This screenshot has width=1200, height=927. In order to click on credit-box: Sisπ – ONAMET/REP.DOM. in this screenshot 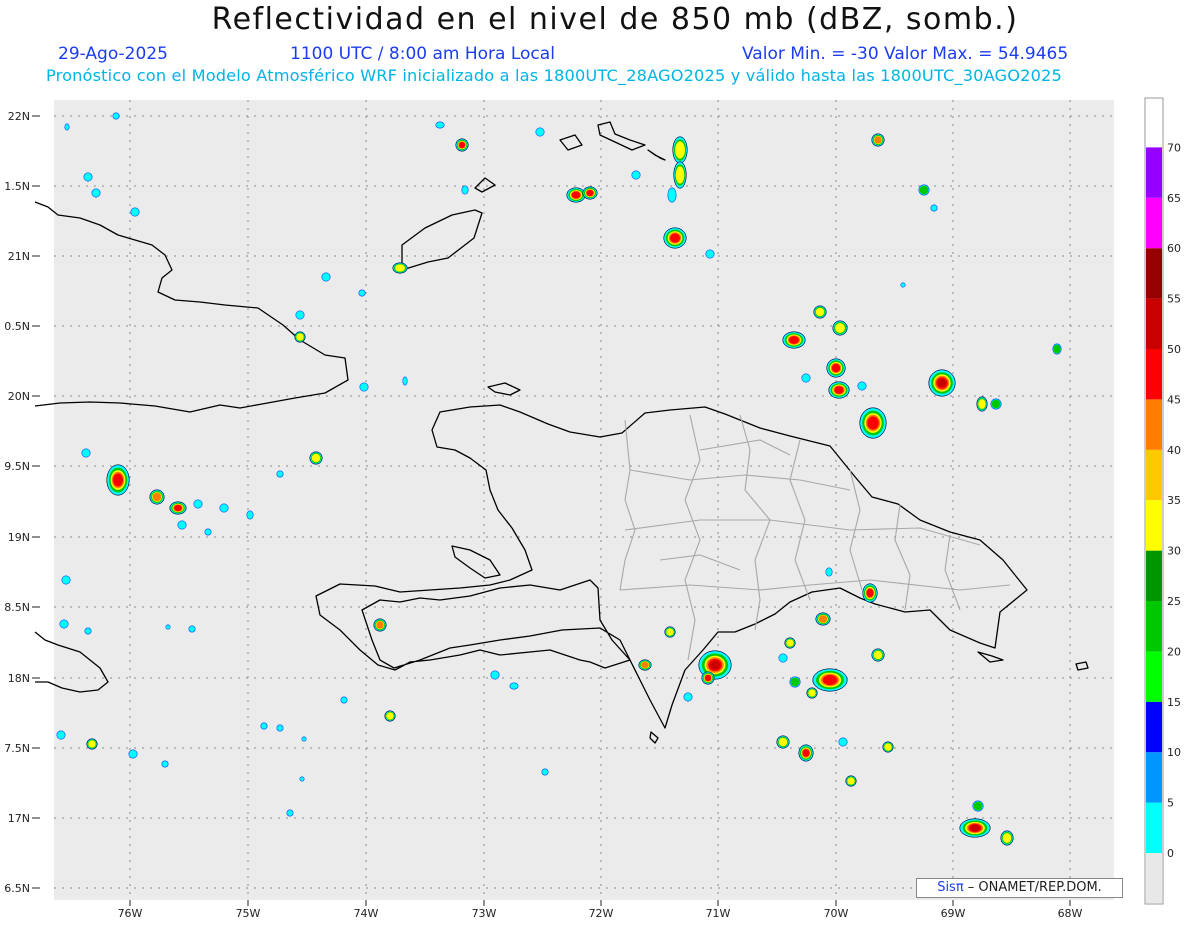, I will do `click(1019, 888)`.